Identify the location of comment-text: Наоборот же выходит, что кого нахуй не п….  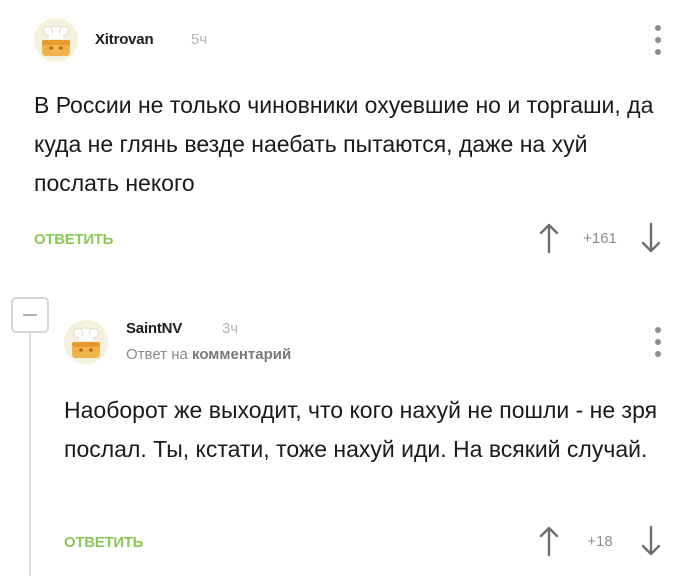
(361, 429).